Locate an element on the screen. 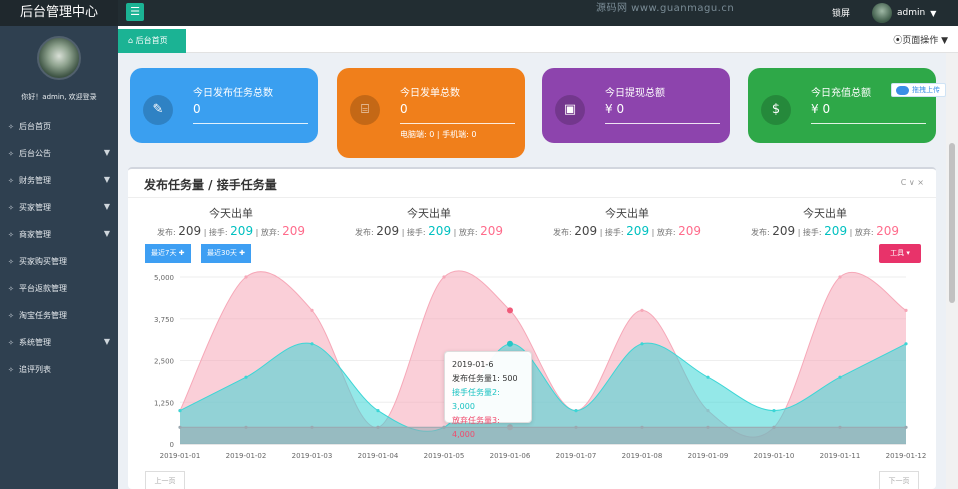 The height and width of the screenshot is (489, 958). card-icon: ⌸ is located at coordinates (365, 110).